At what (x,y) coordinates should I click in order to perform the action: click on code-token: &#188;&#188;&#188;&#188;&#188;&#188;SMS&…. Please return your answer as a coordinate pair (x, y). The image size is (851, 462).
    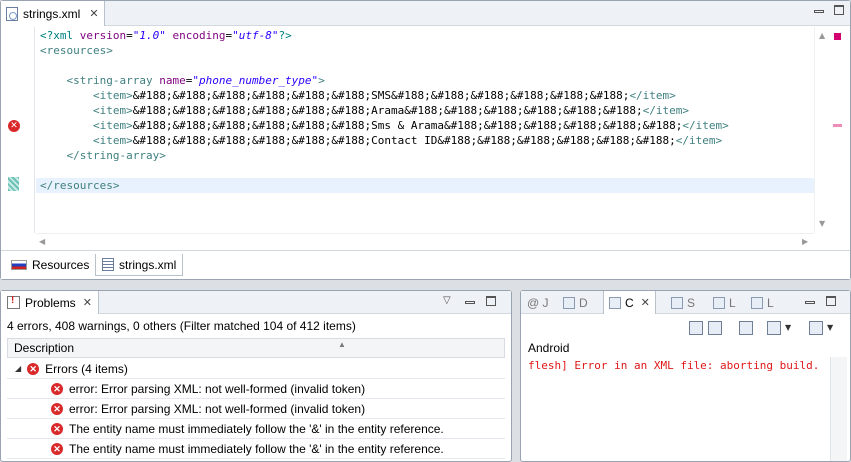
    Looking at the image, I should click on (381, 95).